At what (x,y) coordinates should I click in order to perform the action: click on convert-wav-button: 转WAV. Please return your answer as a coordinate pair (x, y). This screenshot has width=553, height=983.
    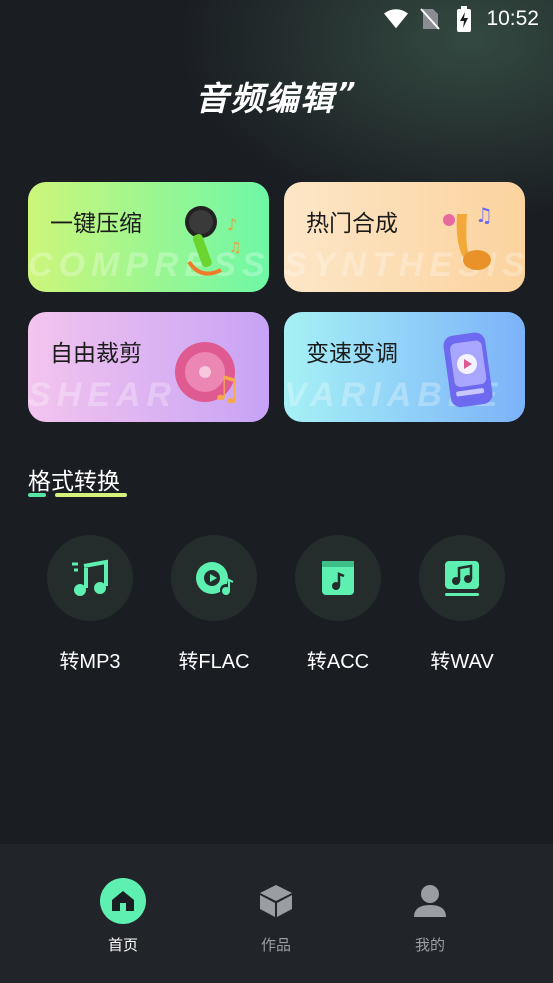
    Looking at the image, I should click on (462, 604).